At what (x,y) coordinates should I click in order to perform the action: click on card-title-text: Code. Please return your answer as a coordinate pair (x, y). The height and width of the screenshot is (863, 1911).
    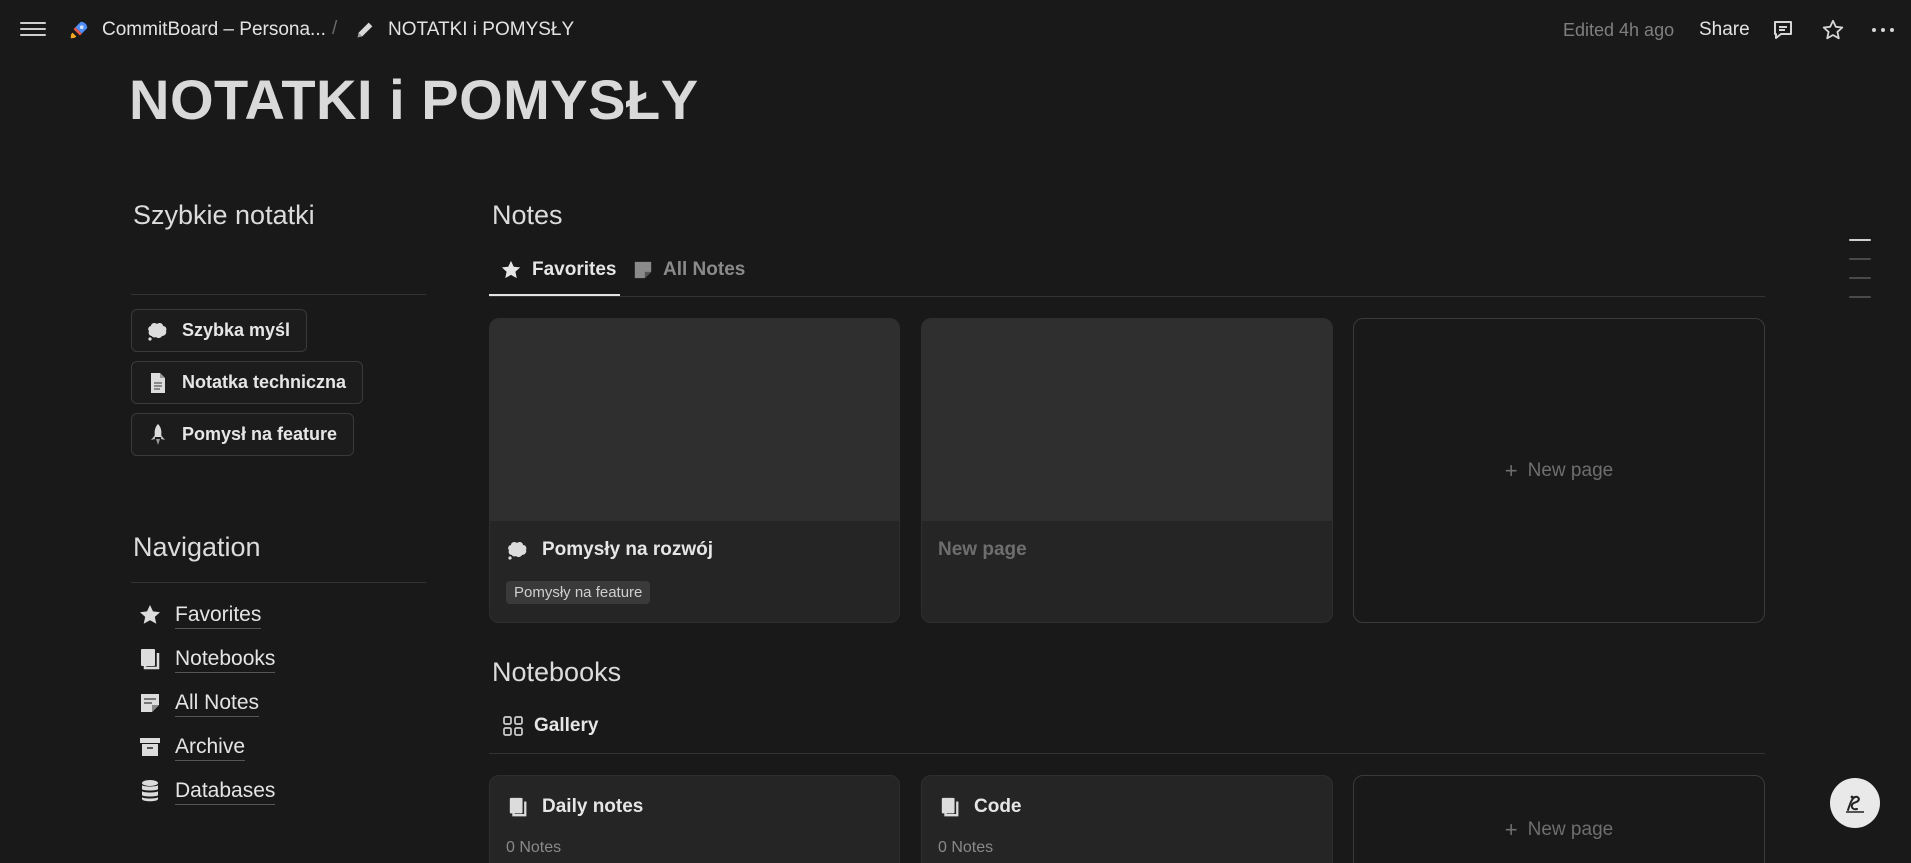
    Looking at the image, I should click on (998, 806).